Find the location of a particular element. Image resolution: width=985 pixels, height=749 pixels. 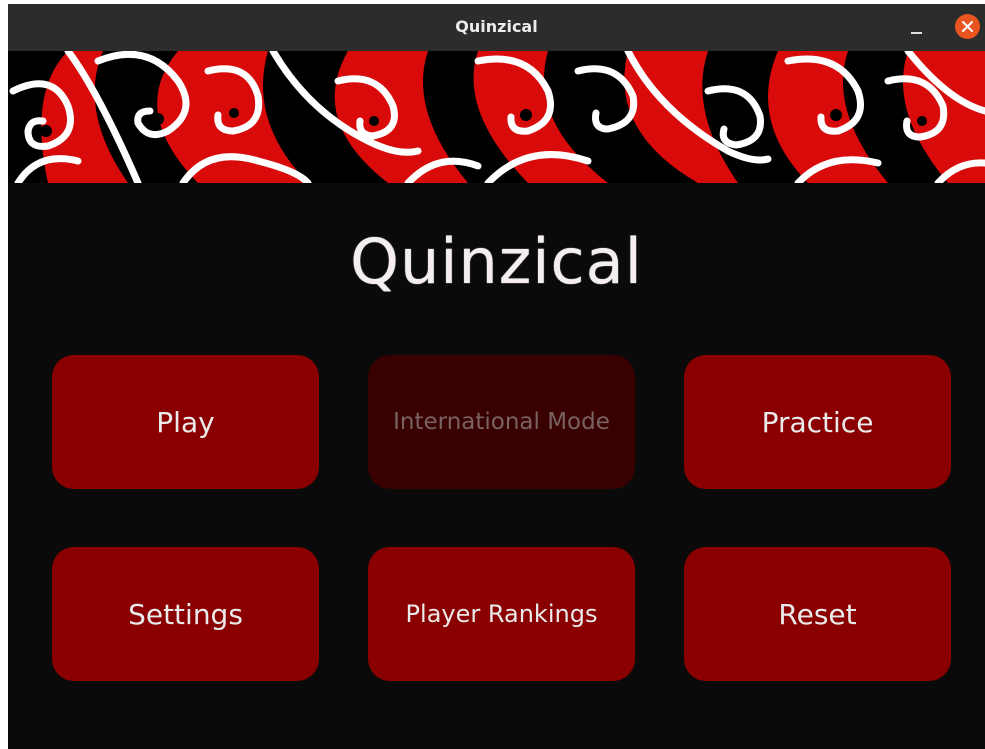

player-rankings-button-label: Player Rankings is located at coordinates (501, 614).